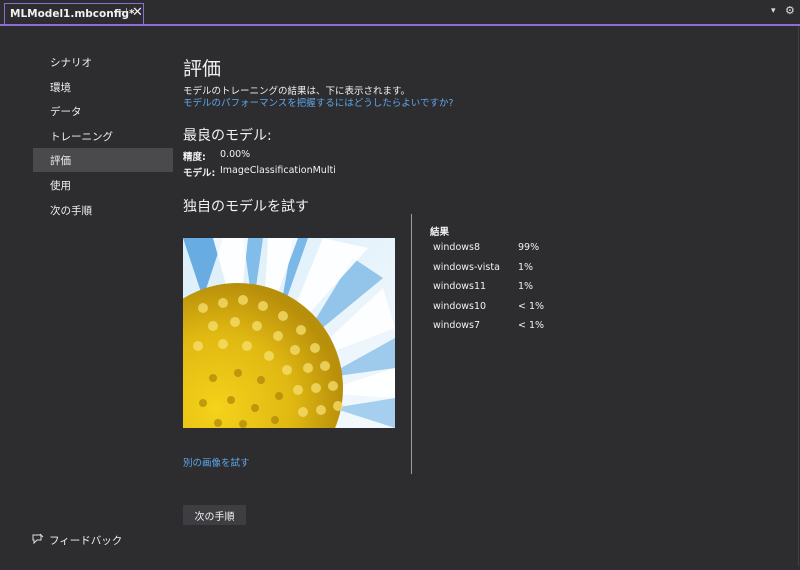  Describe the element at coordinates (318, 102) in the screenshot. I see `help-link: モデルのパフォーマンスを把握するにはどうしたらよいですか?` at that location.